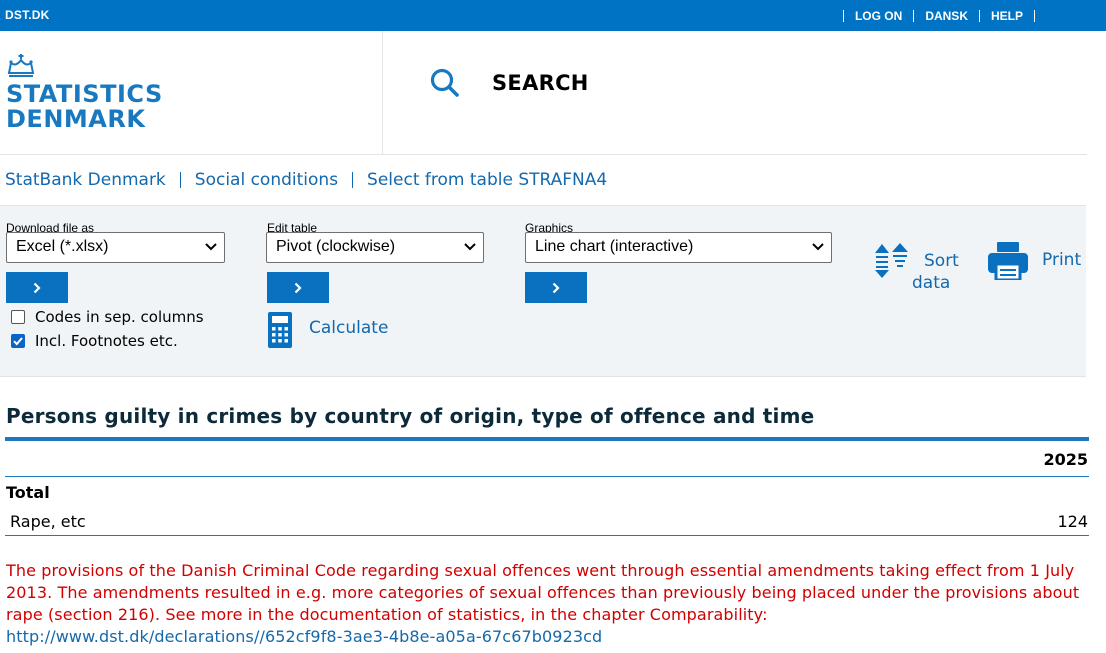 The image size is (1106, 653). What do you see at coordinates (946, 16) in the screenshot?
I see `dansk-link: DANSK` at bounding box center [946, 16].